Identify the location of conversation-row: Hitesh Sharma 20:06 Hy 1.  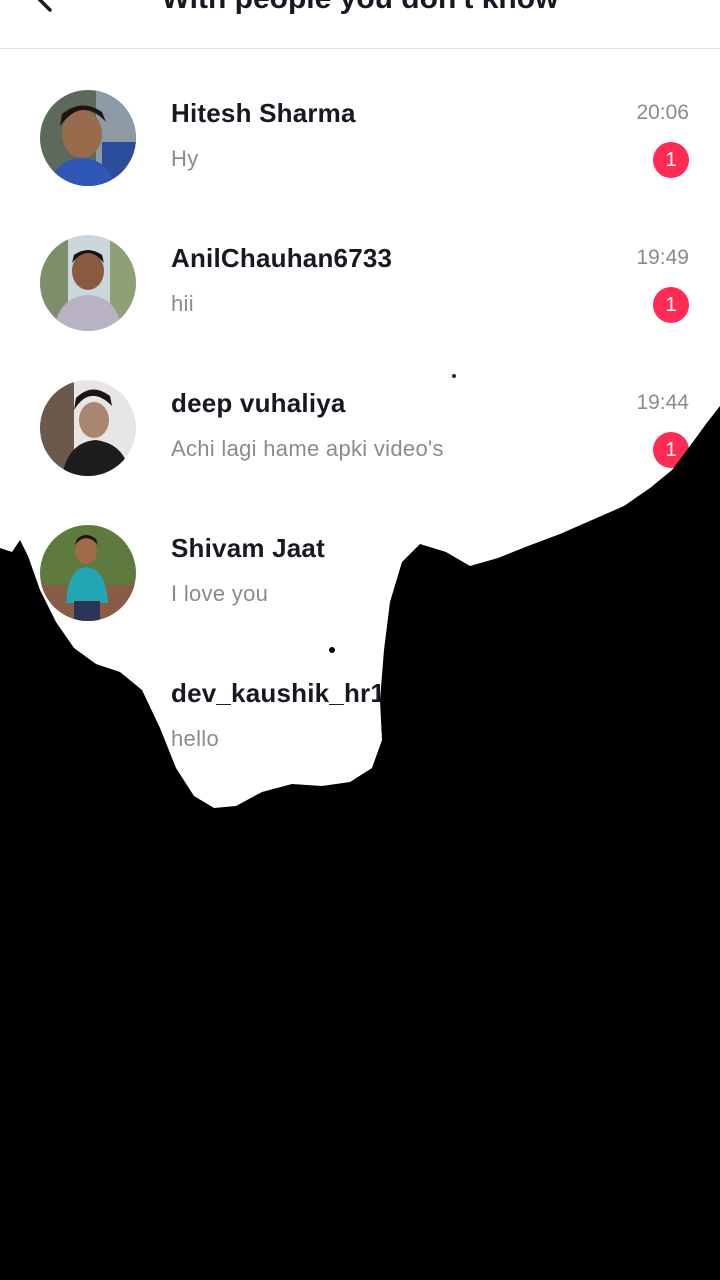
(360, 138).